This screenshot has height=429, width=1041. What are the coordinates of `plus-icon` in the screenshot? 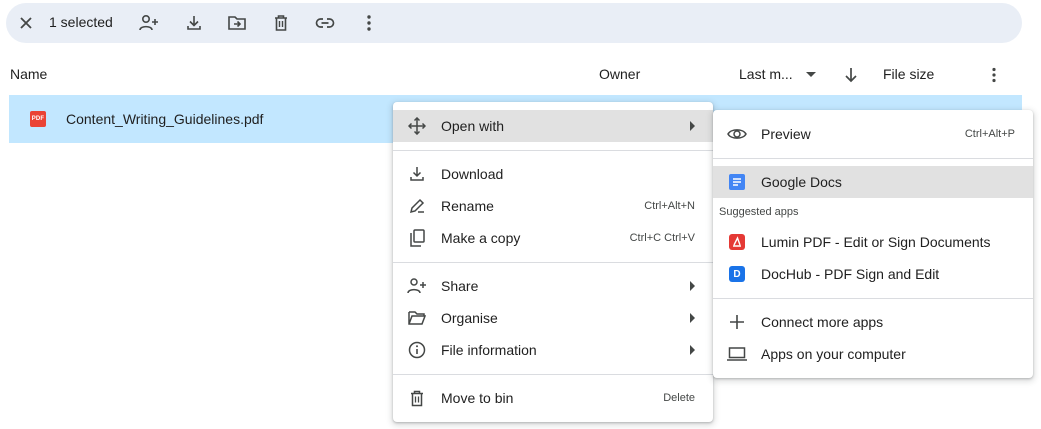 It's located at (737, 322).